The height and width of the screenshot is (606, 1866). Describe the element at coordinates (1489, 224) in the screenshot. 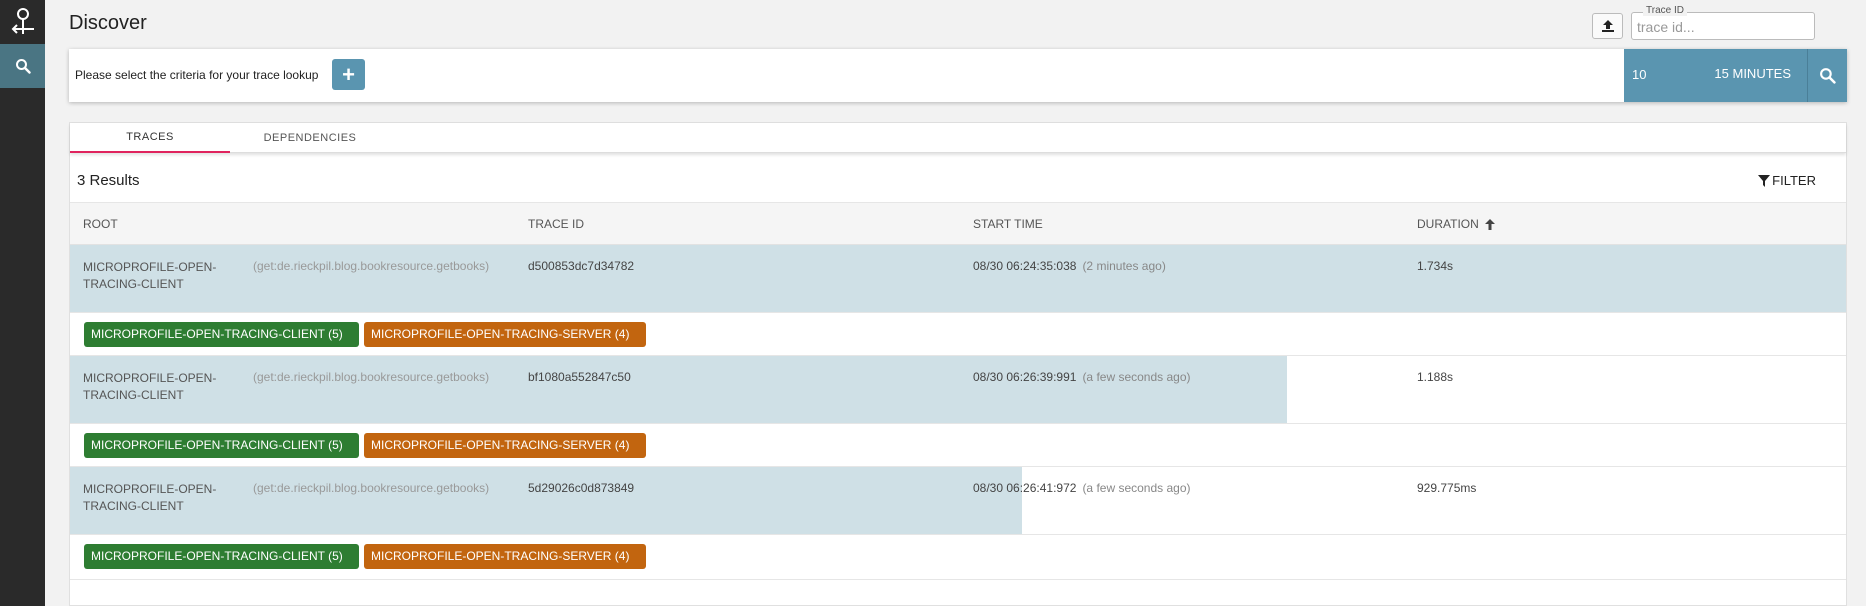

I see `arrow-up-icon` at that location.